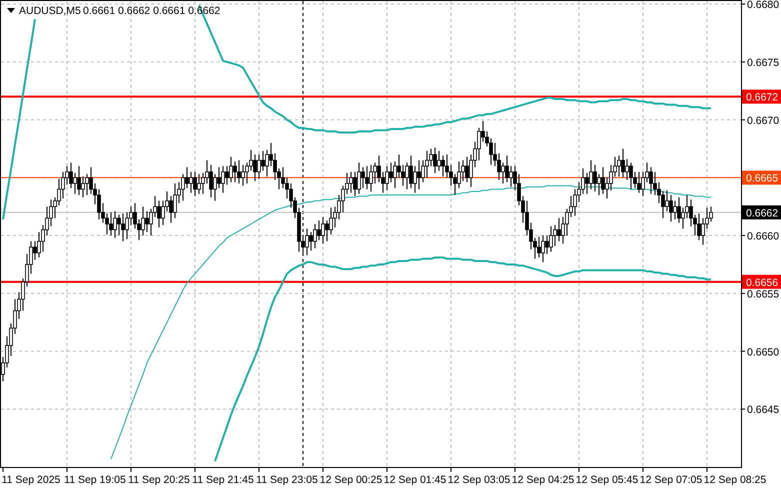 The image size is (781, 489). Describe the element at coordinates (763, 410) in the screenshot. I see `price-tick-label: 0.6645` at that location.